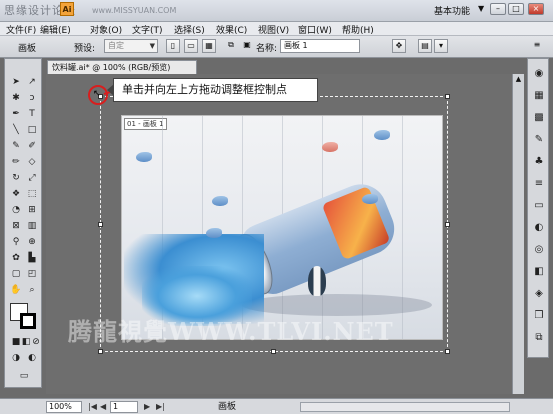  I want to click on menu-effect: 效果(C), so click(231, 29).